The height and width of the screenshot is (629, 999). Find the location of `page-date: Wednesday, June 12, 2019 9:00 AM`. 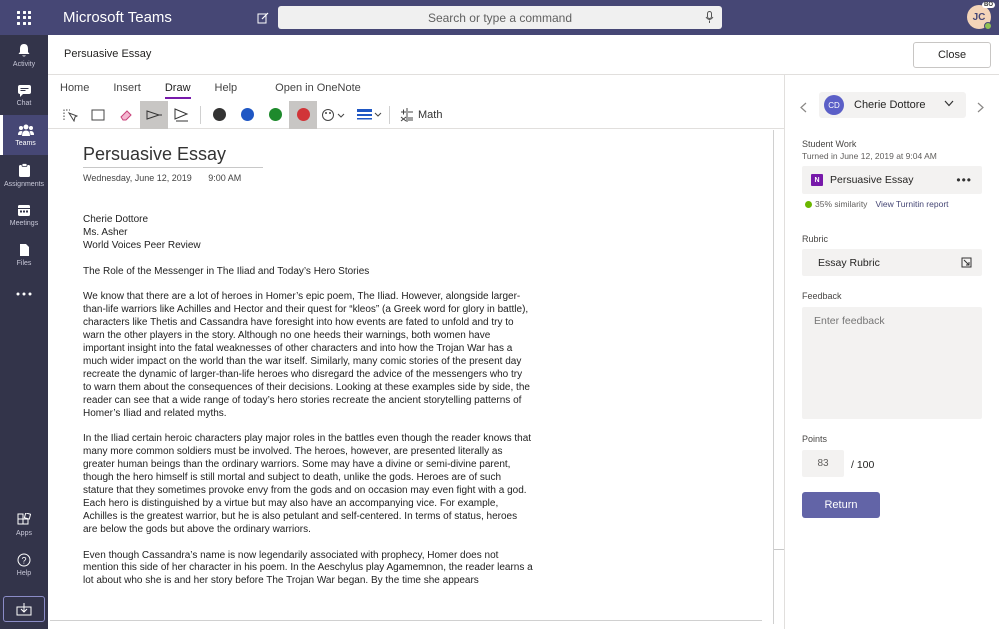

page-date: Wednesday, June 12, 2019 9:00 AM is located at coordinates (169, 178).